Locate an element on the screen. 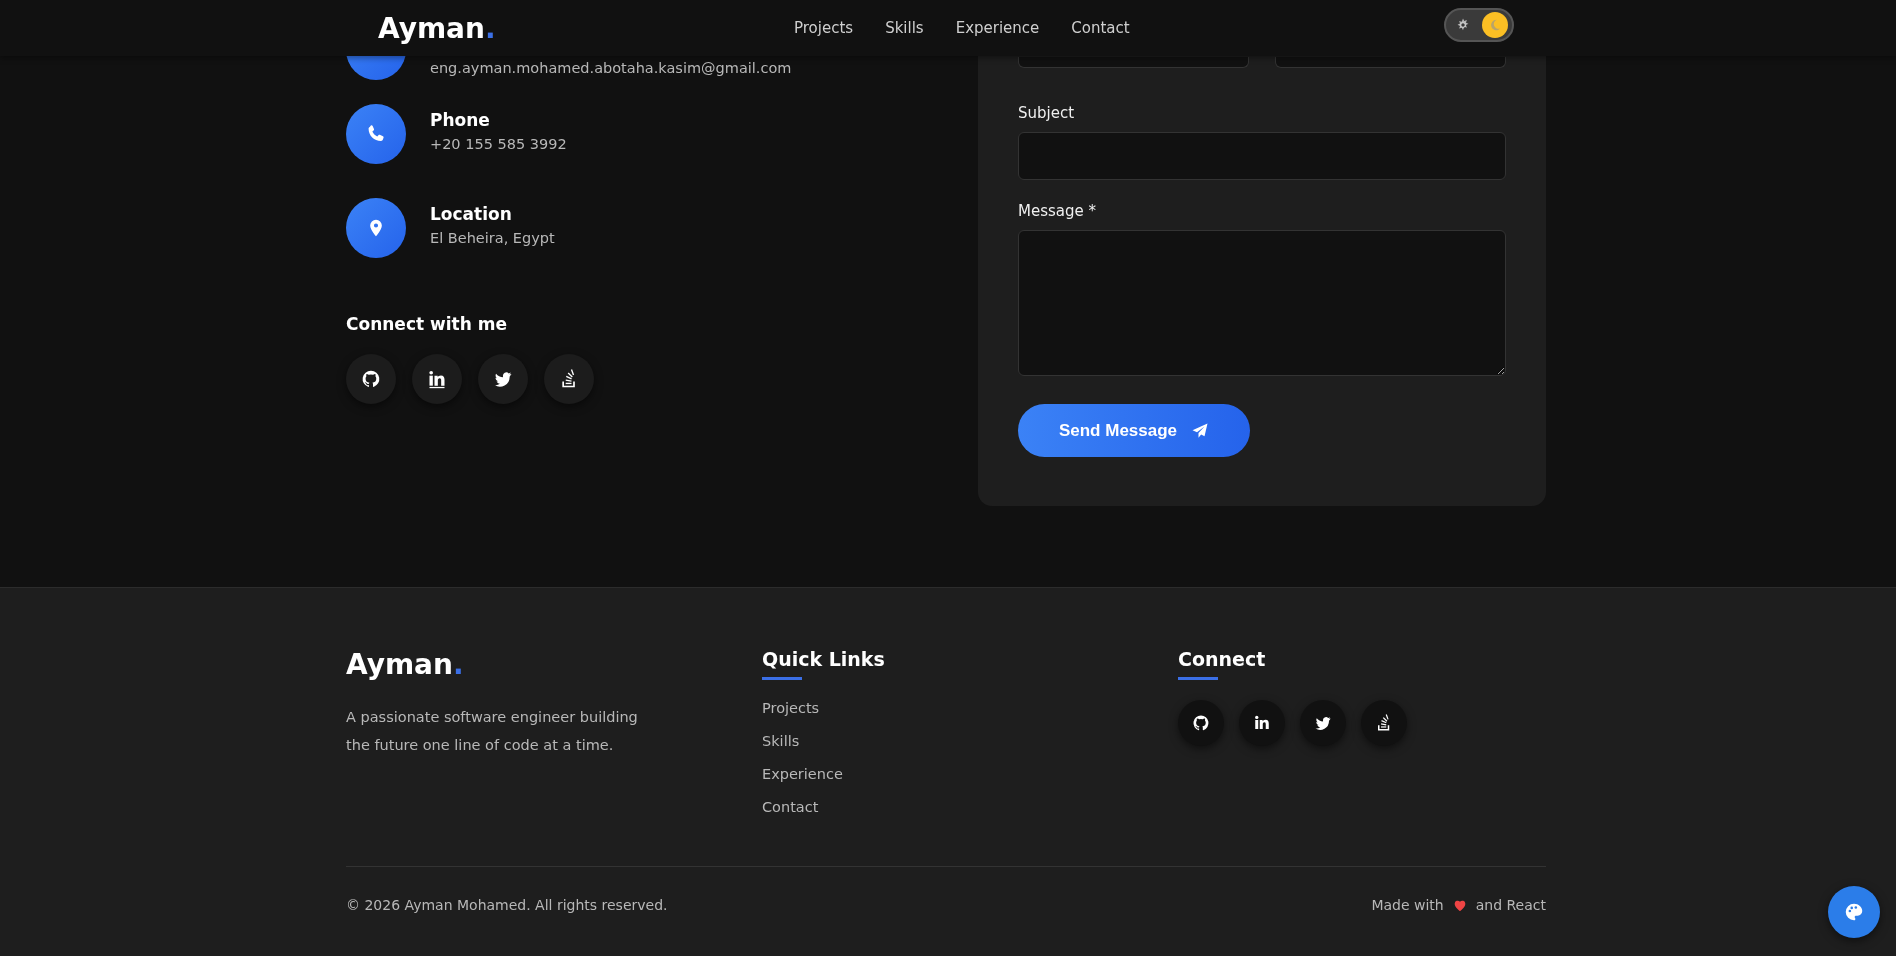  social-heading: Connect with me is located at coordinates (427, 324).